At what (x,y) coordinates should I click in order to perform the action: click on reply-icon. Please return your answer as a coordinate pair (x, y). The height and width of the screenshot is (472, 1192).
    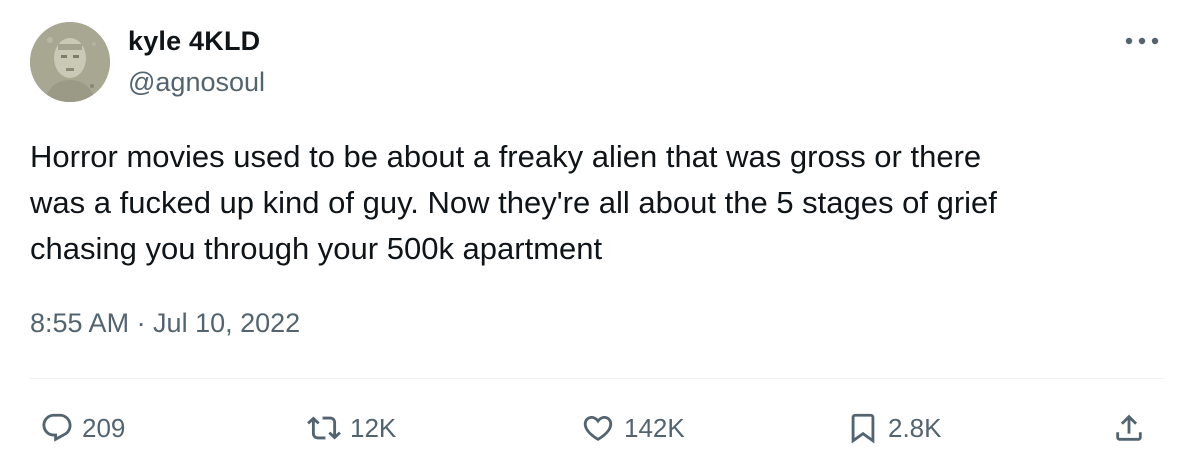
    Looking at the image, I should click on (57, 428).